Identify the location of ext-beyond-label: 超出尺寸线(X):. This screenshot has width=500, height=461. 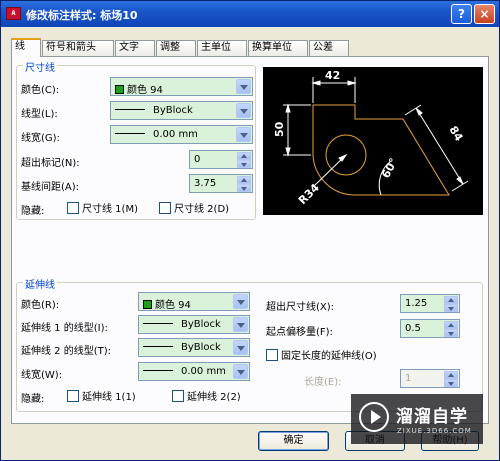
(300, 307).